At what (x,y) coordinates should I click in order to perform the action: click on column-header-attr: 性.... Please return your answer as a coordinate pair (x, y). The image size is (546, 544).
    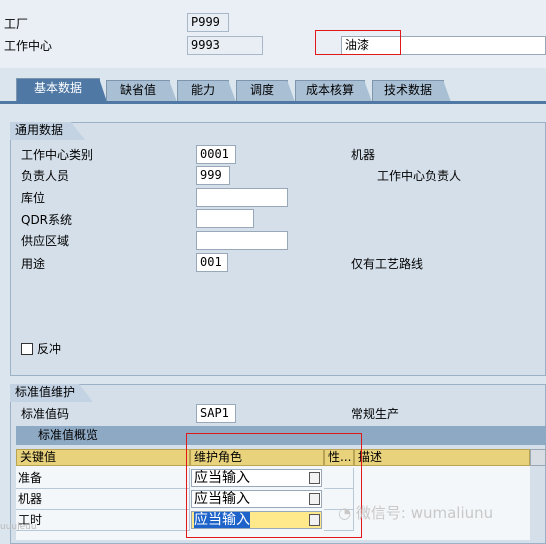
    Looking at the image, I should click on (339, 457).